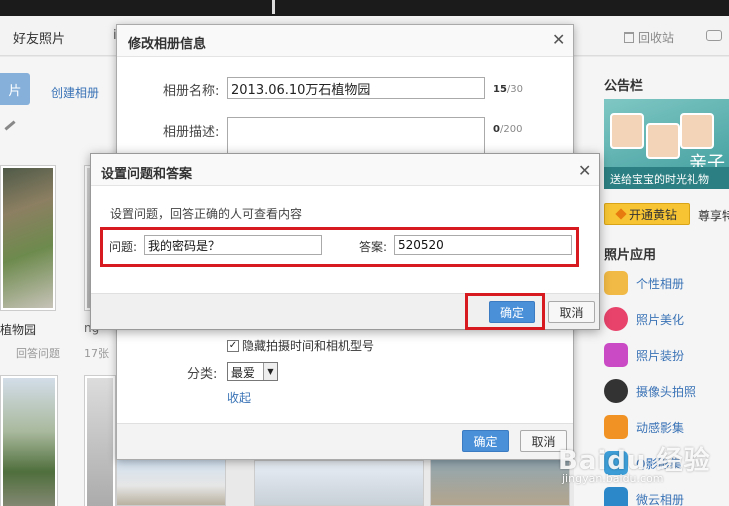 The image size is (729, 506). Describe the element at coordinates (613, 478) in the screenshot. I see `baidu-watermark-url: jingyan.baidu.com` at that location.